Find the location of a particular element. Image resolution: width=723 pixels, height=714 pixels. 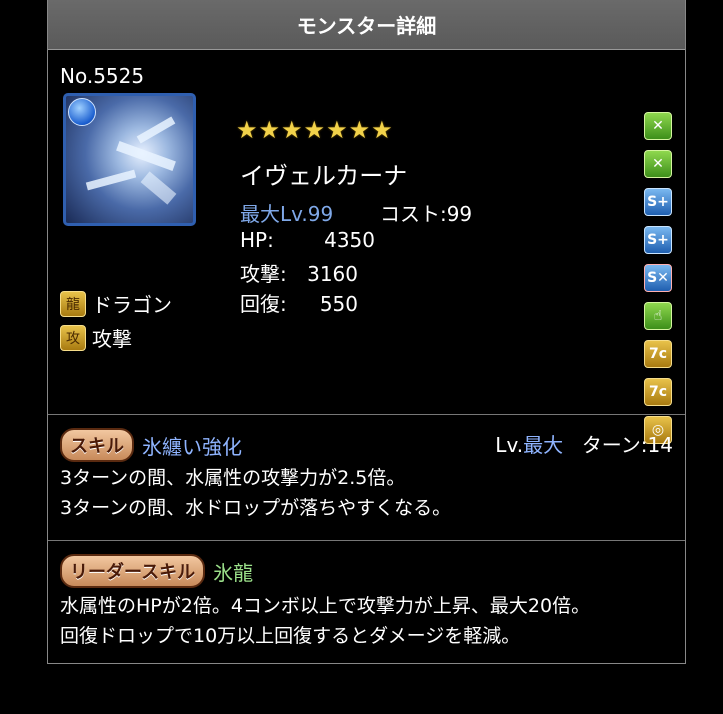

dragon-type-icon: 龍 is located at coordinates (73, 303).